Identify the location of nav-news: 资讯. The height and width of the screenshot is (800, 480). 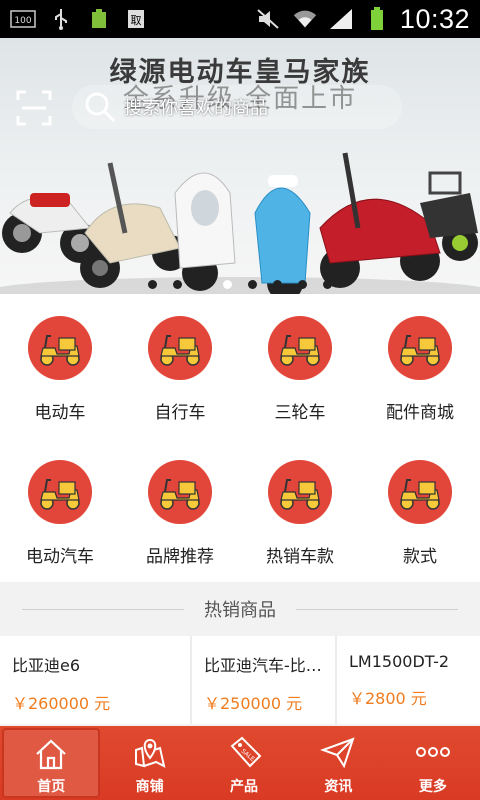
(338, 763).